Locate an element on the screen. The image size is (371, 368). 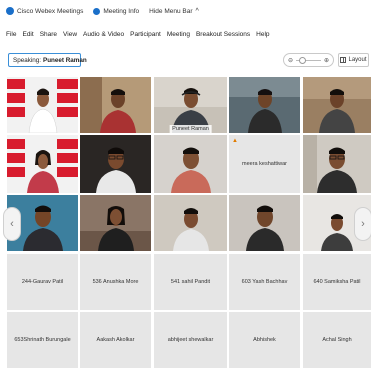
info-icon is located at coordinates (97, 11).